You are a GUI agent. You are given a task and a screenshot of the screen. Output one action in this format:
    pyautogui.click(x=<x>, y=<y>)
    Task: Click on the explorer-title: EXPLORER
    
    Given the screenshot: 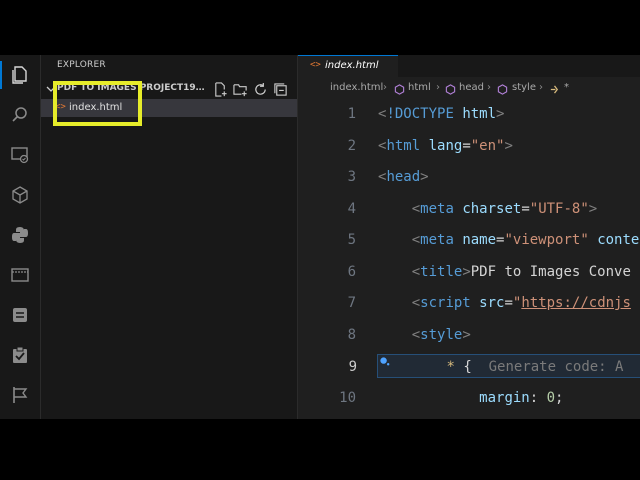 What is the action you would take?
    pyautogui.click(x=81, y=65)
    